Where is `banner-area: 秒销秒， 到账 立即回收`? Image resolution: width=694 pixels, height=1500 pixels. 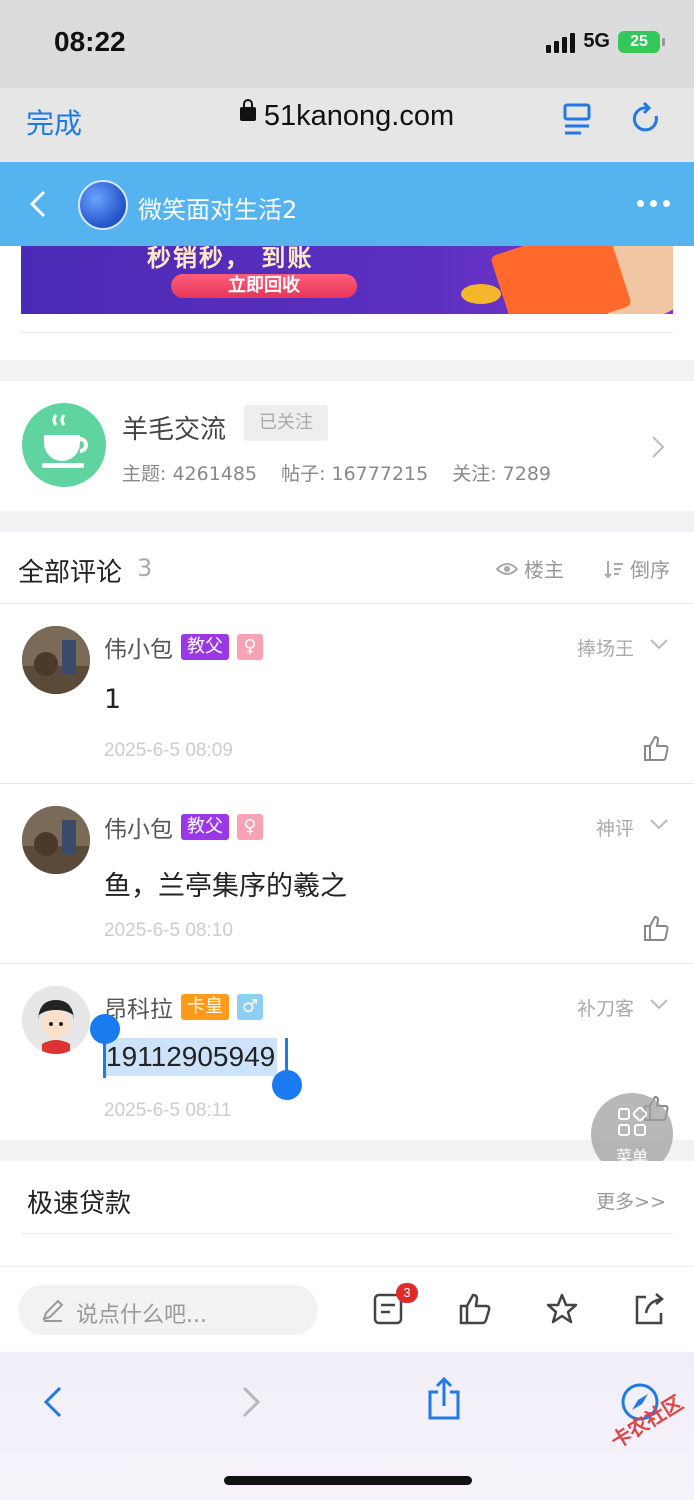 banner-area: 秒销秒， 到账 立即回收 is located at coordinates (347, 303).